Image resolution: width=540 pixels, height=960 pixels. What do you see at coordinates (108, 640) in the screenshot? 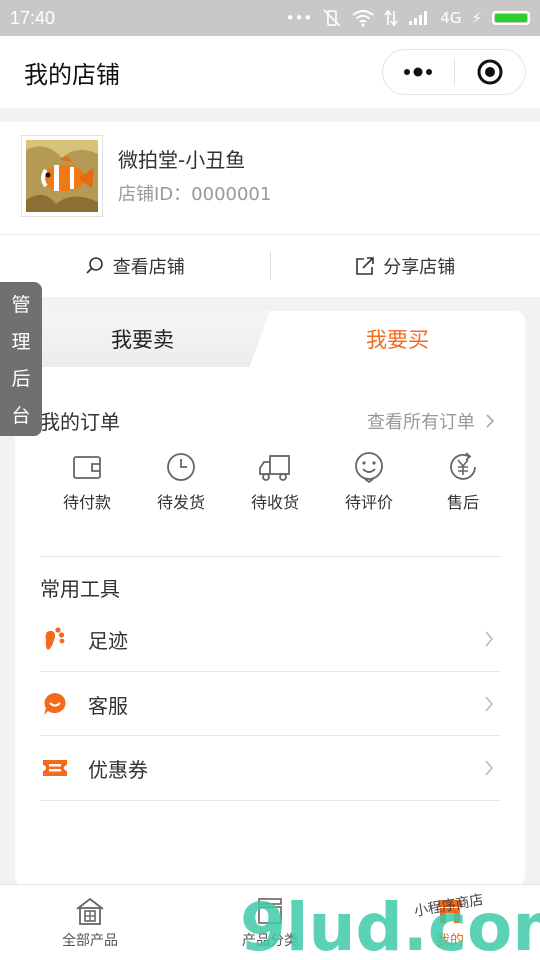
I see `tool-footprint-label: 足迹` at bounding box center [108, 640].